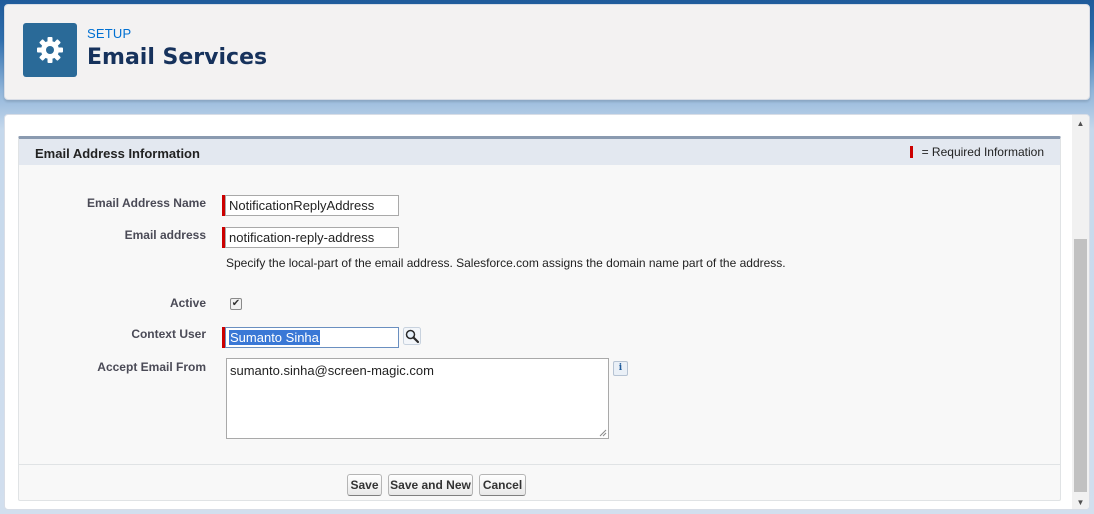  I want to click on email-address-name-field-wrap: NotificationReplyAddress, so click(310, 205).